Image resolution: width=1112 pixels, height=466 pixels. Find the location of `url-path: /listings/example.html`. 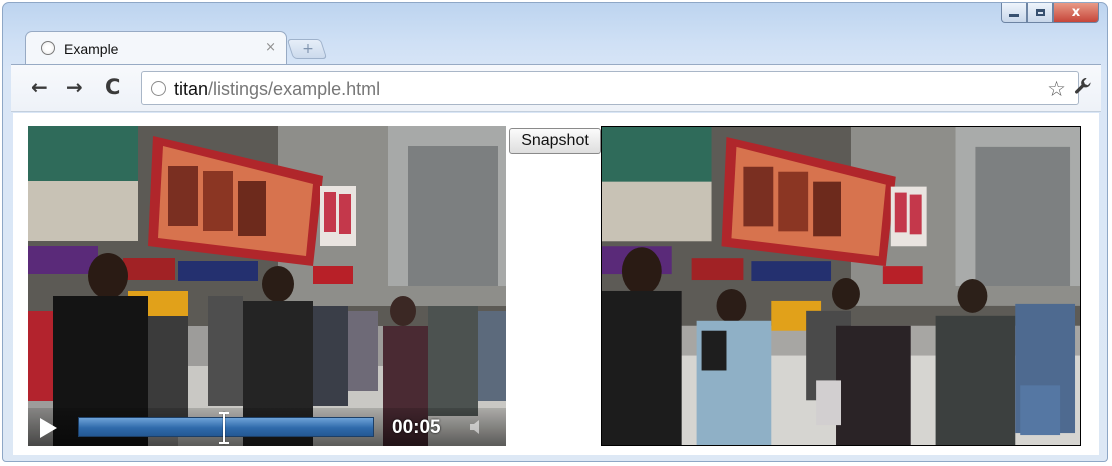

url-path: /listings/example.html is located at coordinates (294, 89).